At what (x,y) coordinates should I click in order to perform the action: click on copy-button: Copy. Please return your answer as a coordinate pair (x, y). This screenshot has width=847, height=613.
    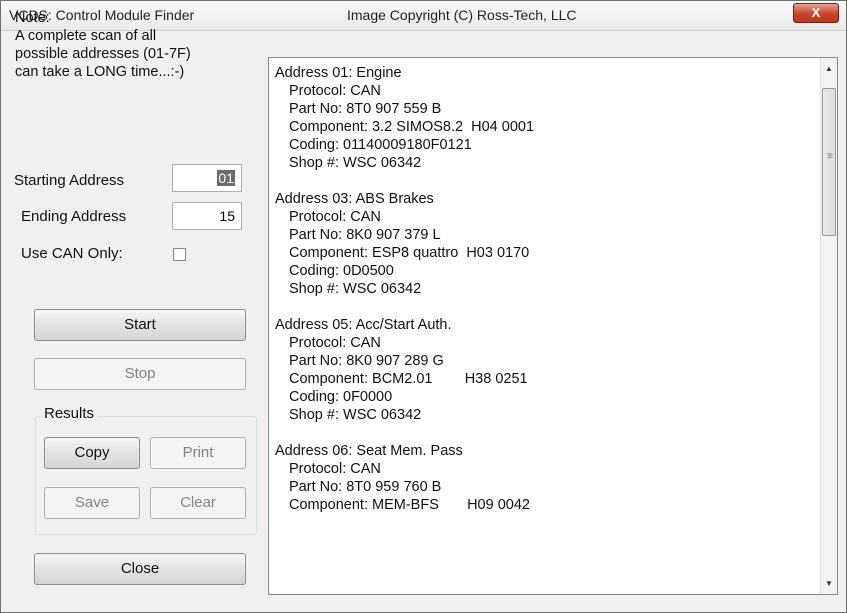
    Looking at the image, I should click on (92, 453).